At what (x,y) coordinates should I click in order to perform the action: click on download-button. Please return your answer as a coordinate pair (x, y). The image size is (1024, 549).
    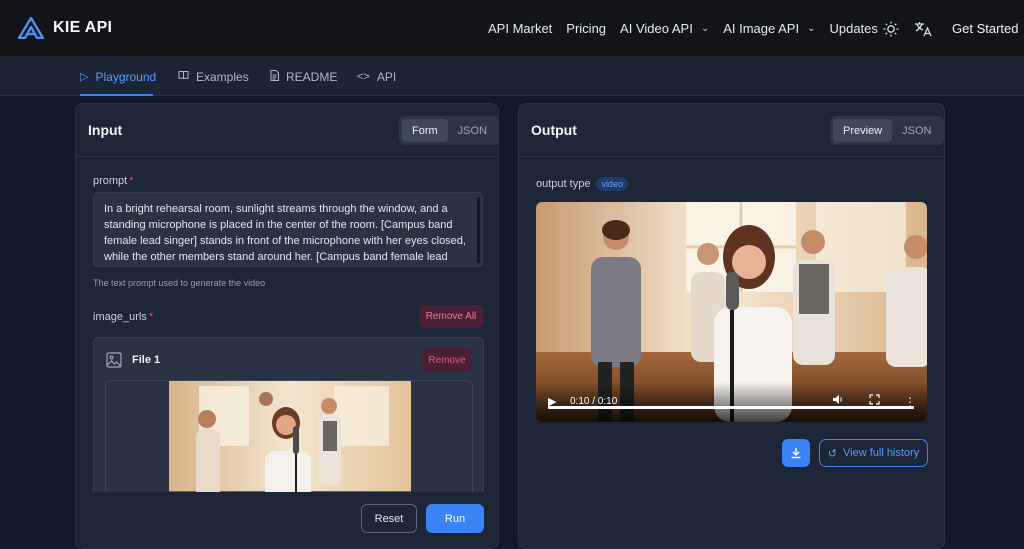
    Looking at the image, I should click on (796, 453).